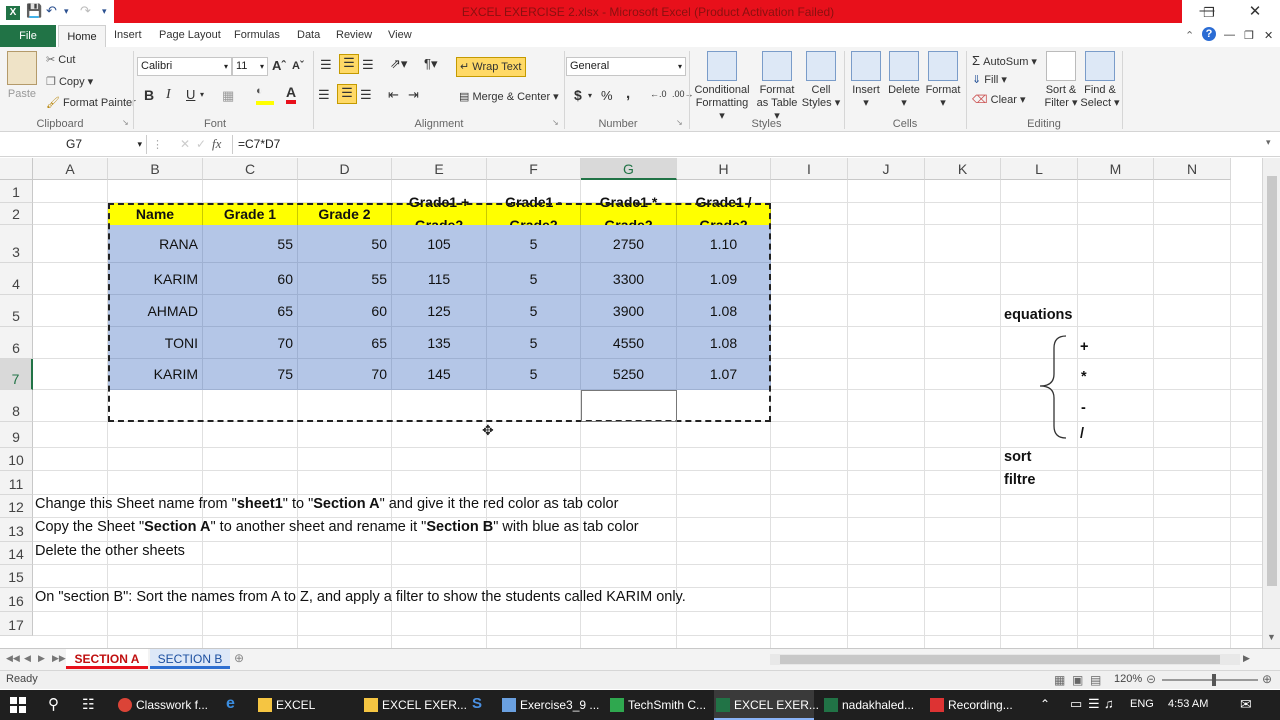 The width and height of the screenshot is (1280, 720). Describe the element at coordinates (250, 214) in the screenshot. I see `table-header-cell: Grade 1` at that location.